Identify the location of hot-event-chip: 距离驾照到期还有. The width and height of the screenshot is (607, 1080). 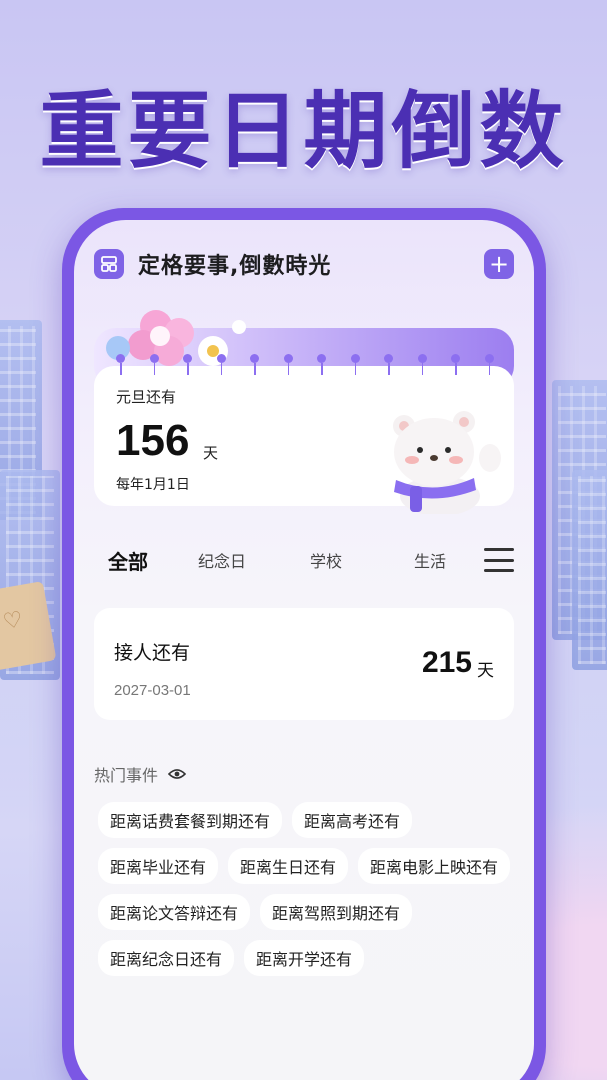
(336, 912).